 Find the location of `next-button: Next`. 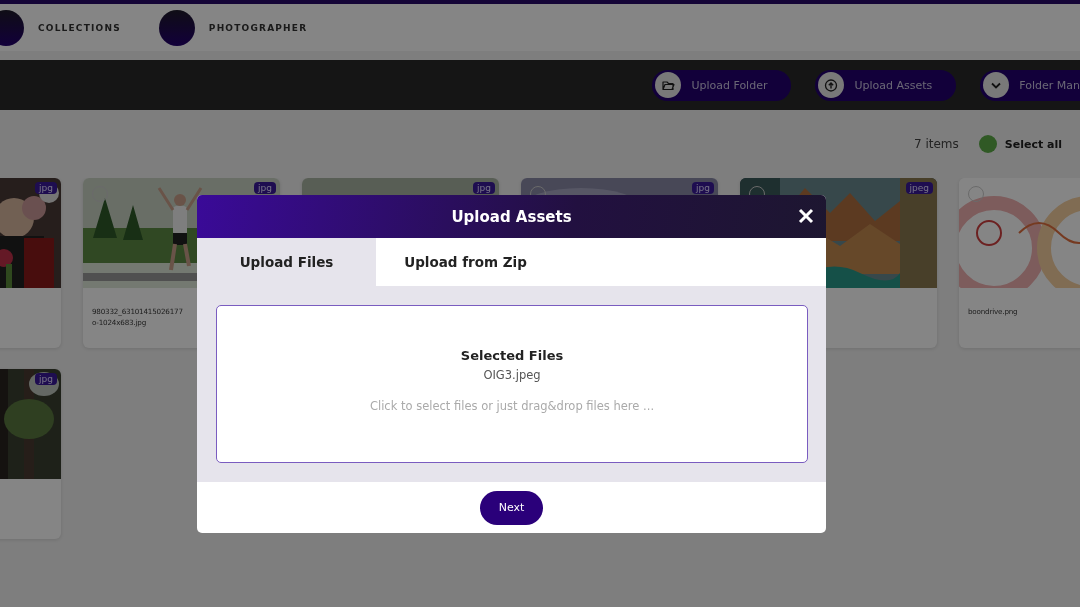

next-button: Next is located at coordinates (511, 507).